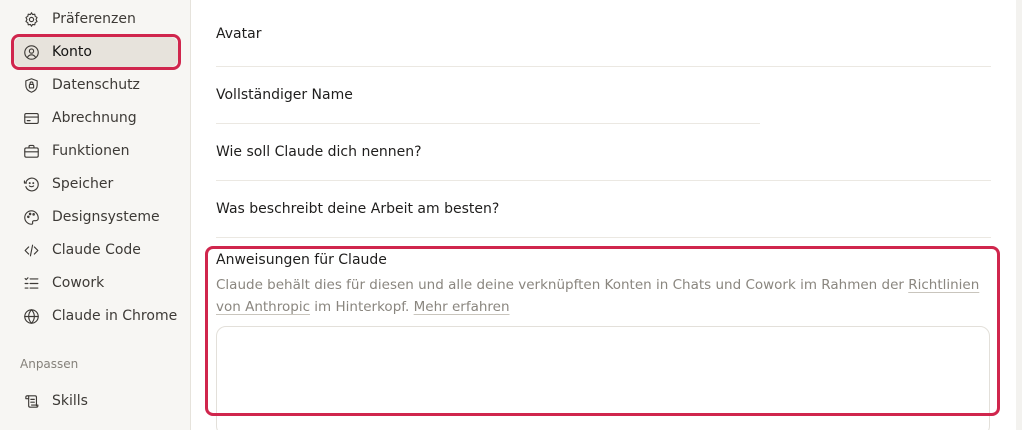 Image resolution: width=1024 pixels, height=430 pixels. I want to click on sidebar-item-abrechnung: Abrechnung, so click(96, 118).